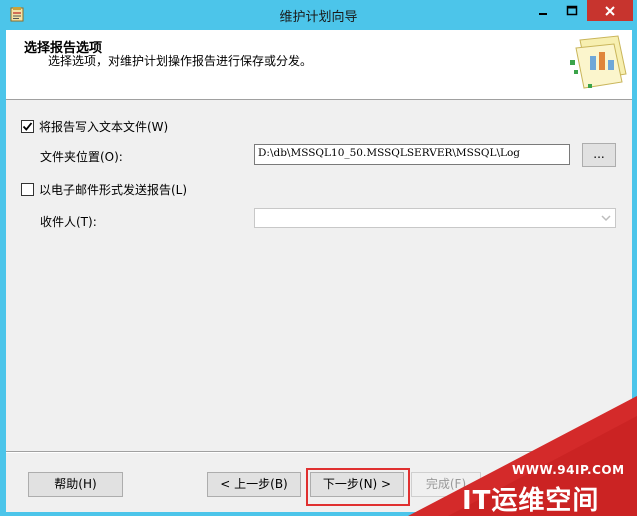 This screenshot has width=637, height=516. What do you see at coordinates (543, 10) in the screenshot?
I see `minimize-button` at bounding box center [543, 10].